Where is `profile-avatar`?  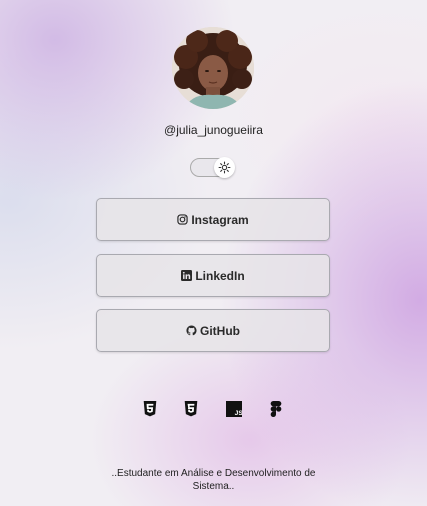
profile-avatar is located at coordinates (213, 68).